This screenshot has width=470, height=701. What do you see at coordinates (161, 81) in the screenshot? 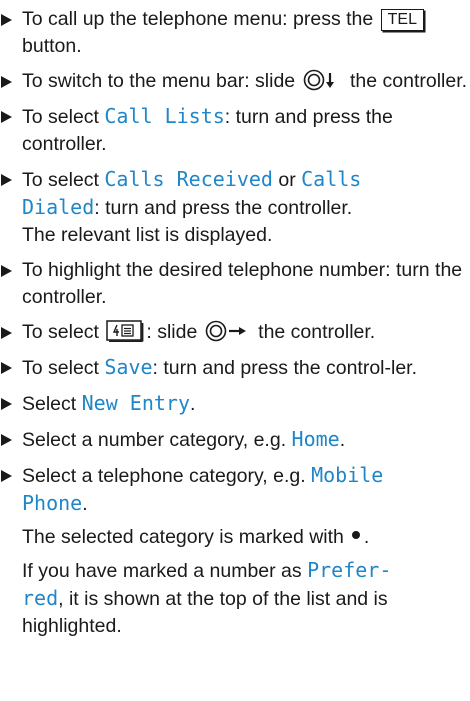
I see `step-text: To switch to the menu bar: slide` at bounding box center [161, 81].